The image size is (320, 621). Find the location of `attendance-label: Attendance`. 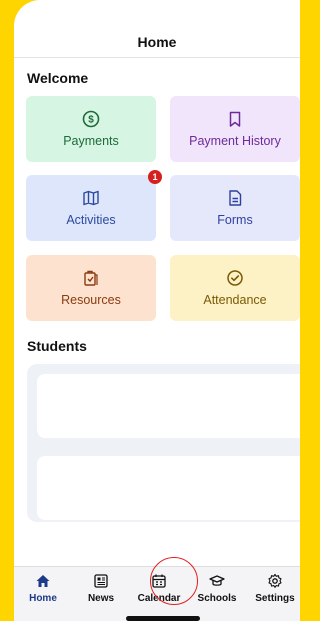

attendance-label: Attendance is located at coordinates (235, 300).